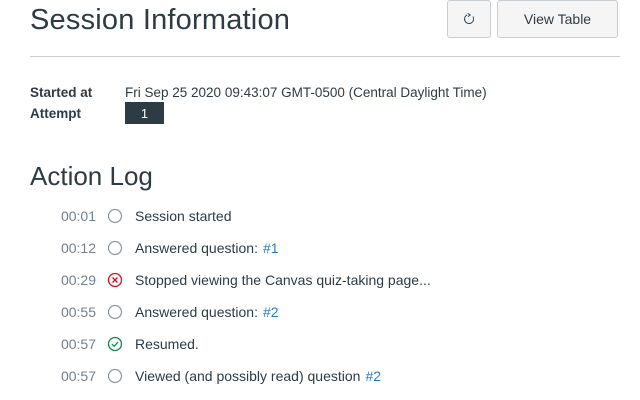 This screenshot has width=640, height=400. What do you see at coordinates (115, 344) in the screenshot?
I see `check-circle-icon` at bounding box center [115, 344].